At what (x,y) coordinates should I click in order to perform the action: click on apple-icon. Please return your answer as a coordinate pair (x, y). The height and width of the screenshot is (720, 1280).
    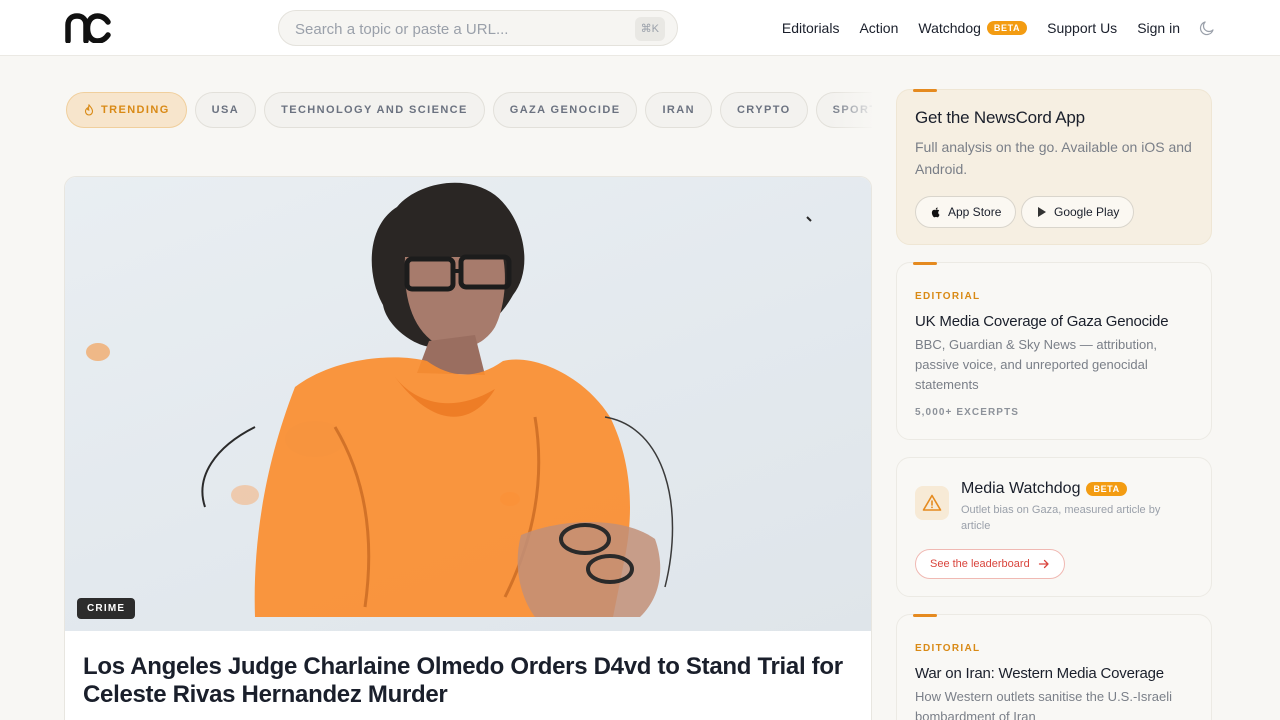
    Looking at the image, I should click on (935, 212).